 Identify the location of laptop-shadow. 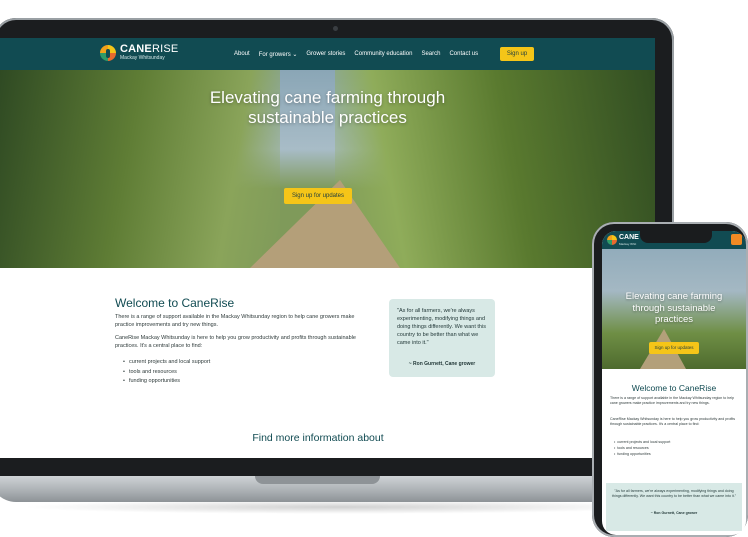
(340, 507).